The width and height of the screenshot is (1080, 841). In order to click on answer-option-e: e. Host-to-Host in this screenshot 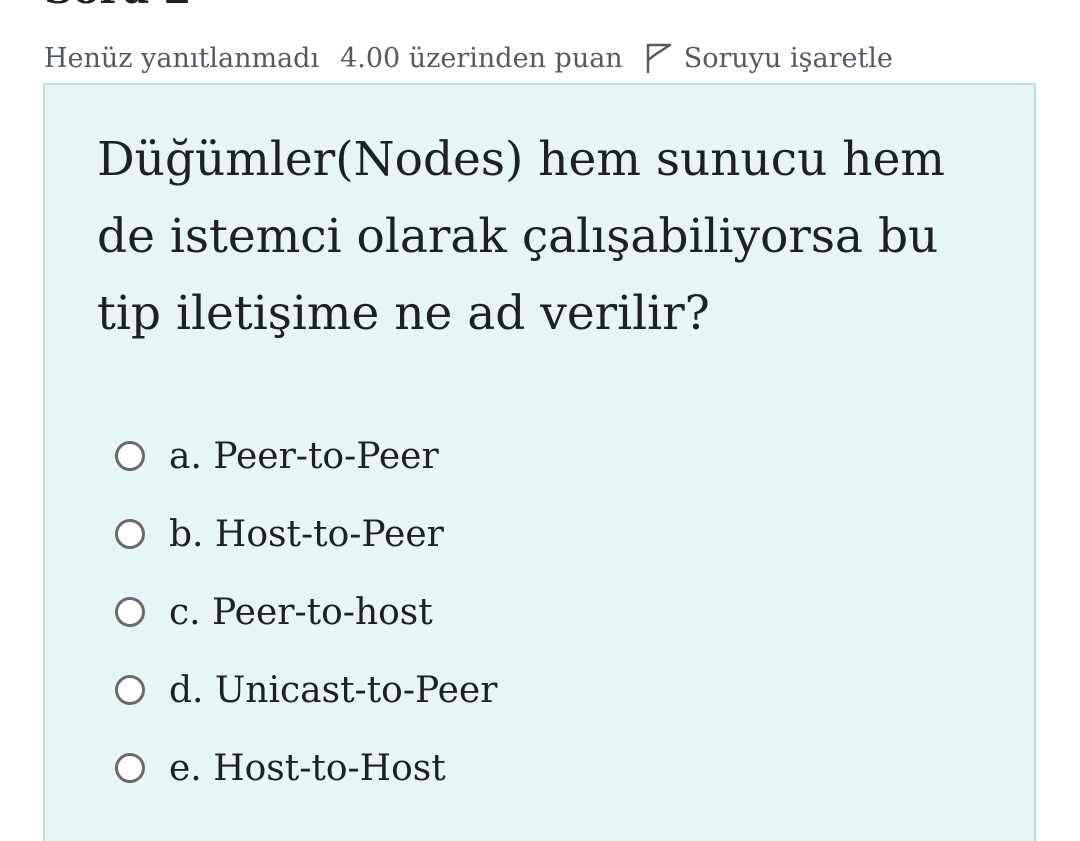, I will do `click(306, 768)`.